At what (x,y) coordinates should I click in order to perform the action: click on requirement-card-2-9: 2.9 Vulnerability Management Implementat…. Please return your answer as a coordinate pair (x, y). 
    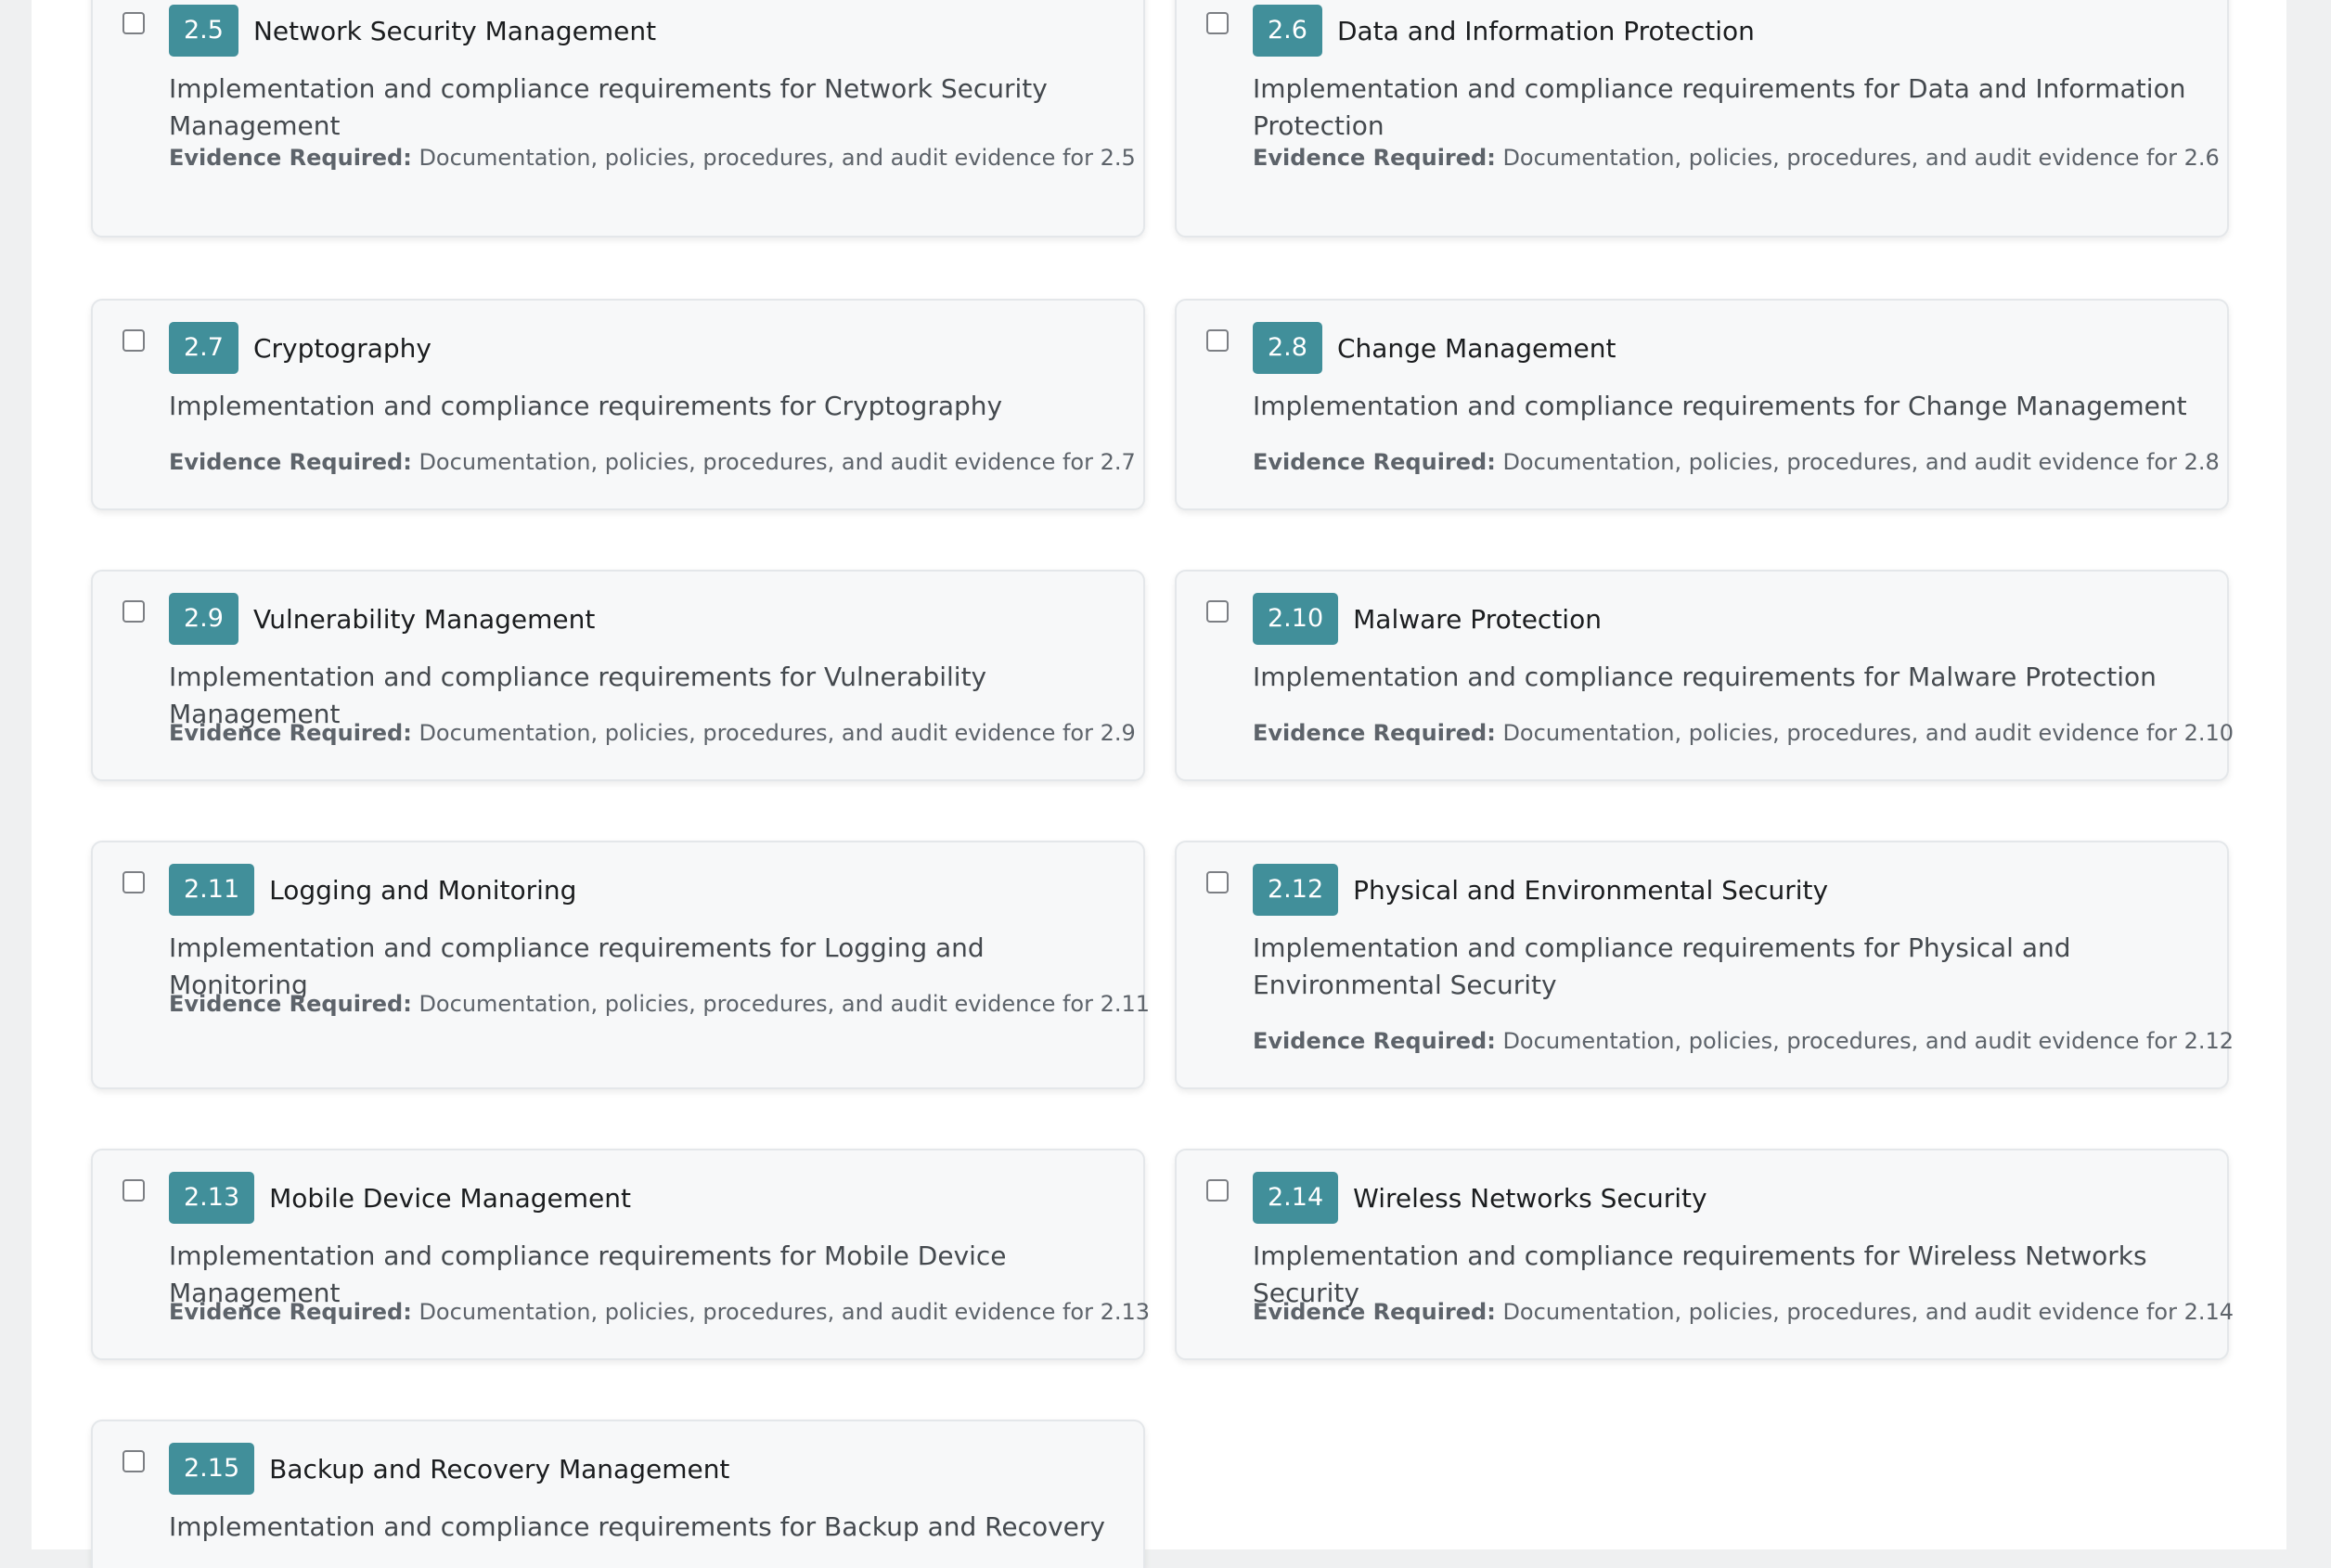
    Looking at the image, I should click on (618, 676).